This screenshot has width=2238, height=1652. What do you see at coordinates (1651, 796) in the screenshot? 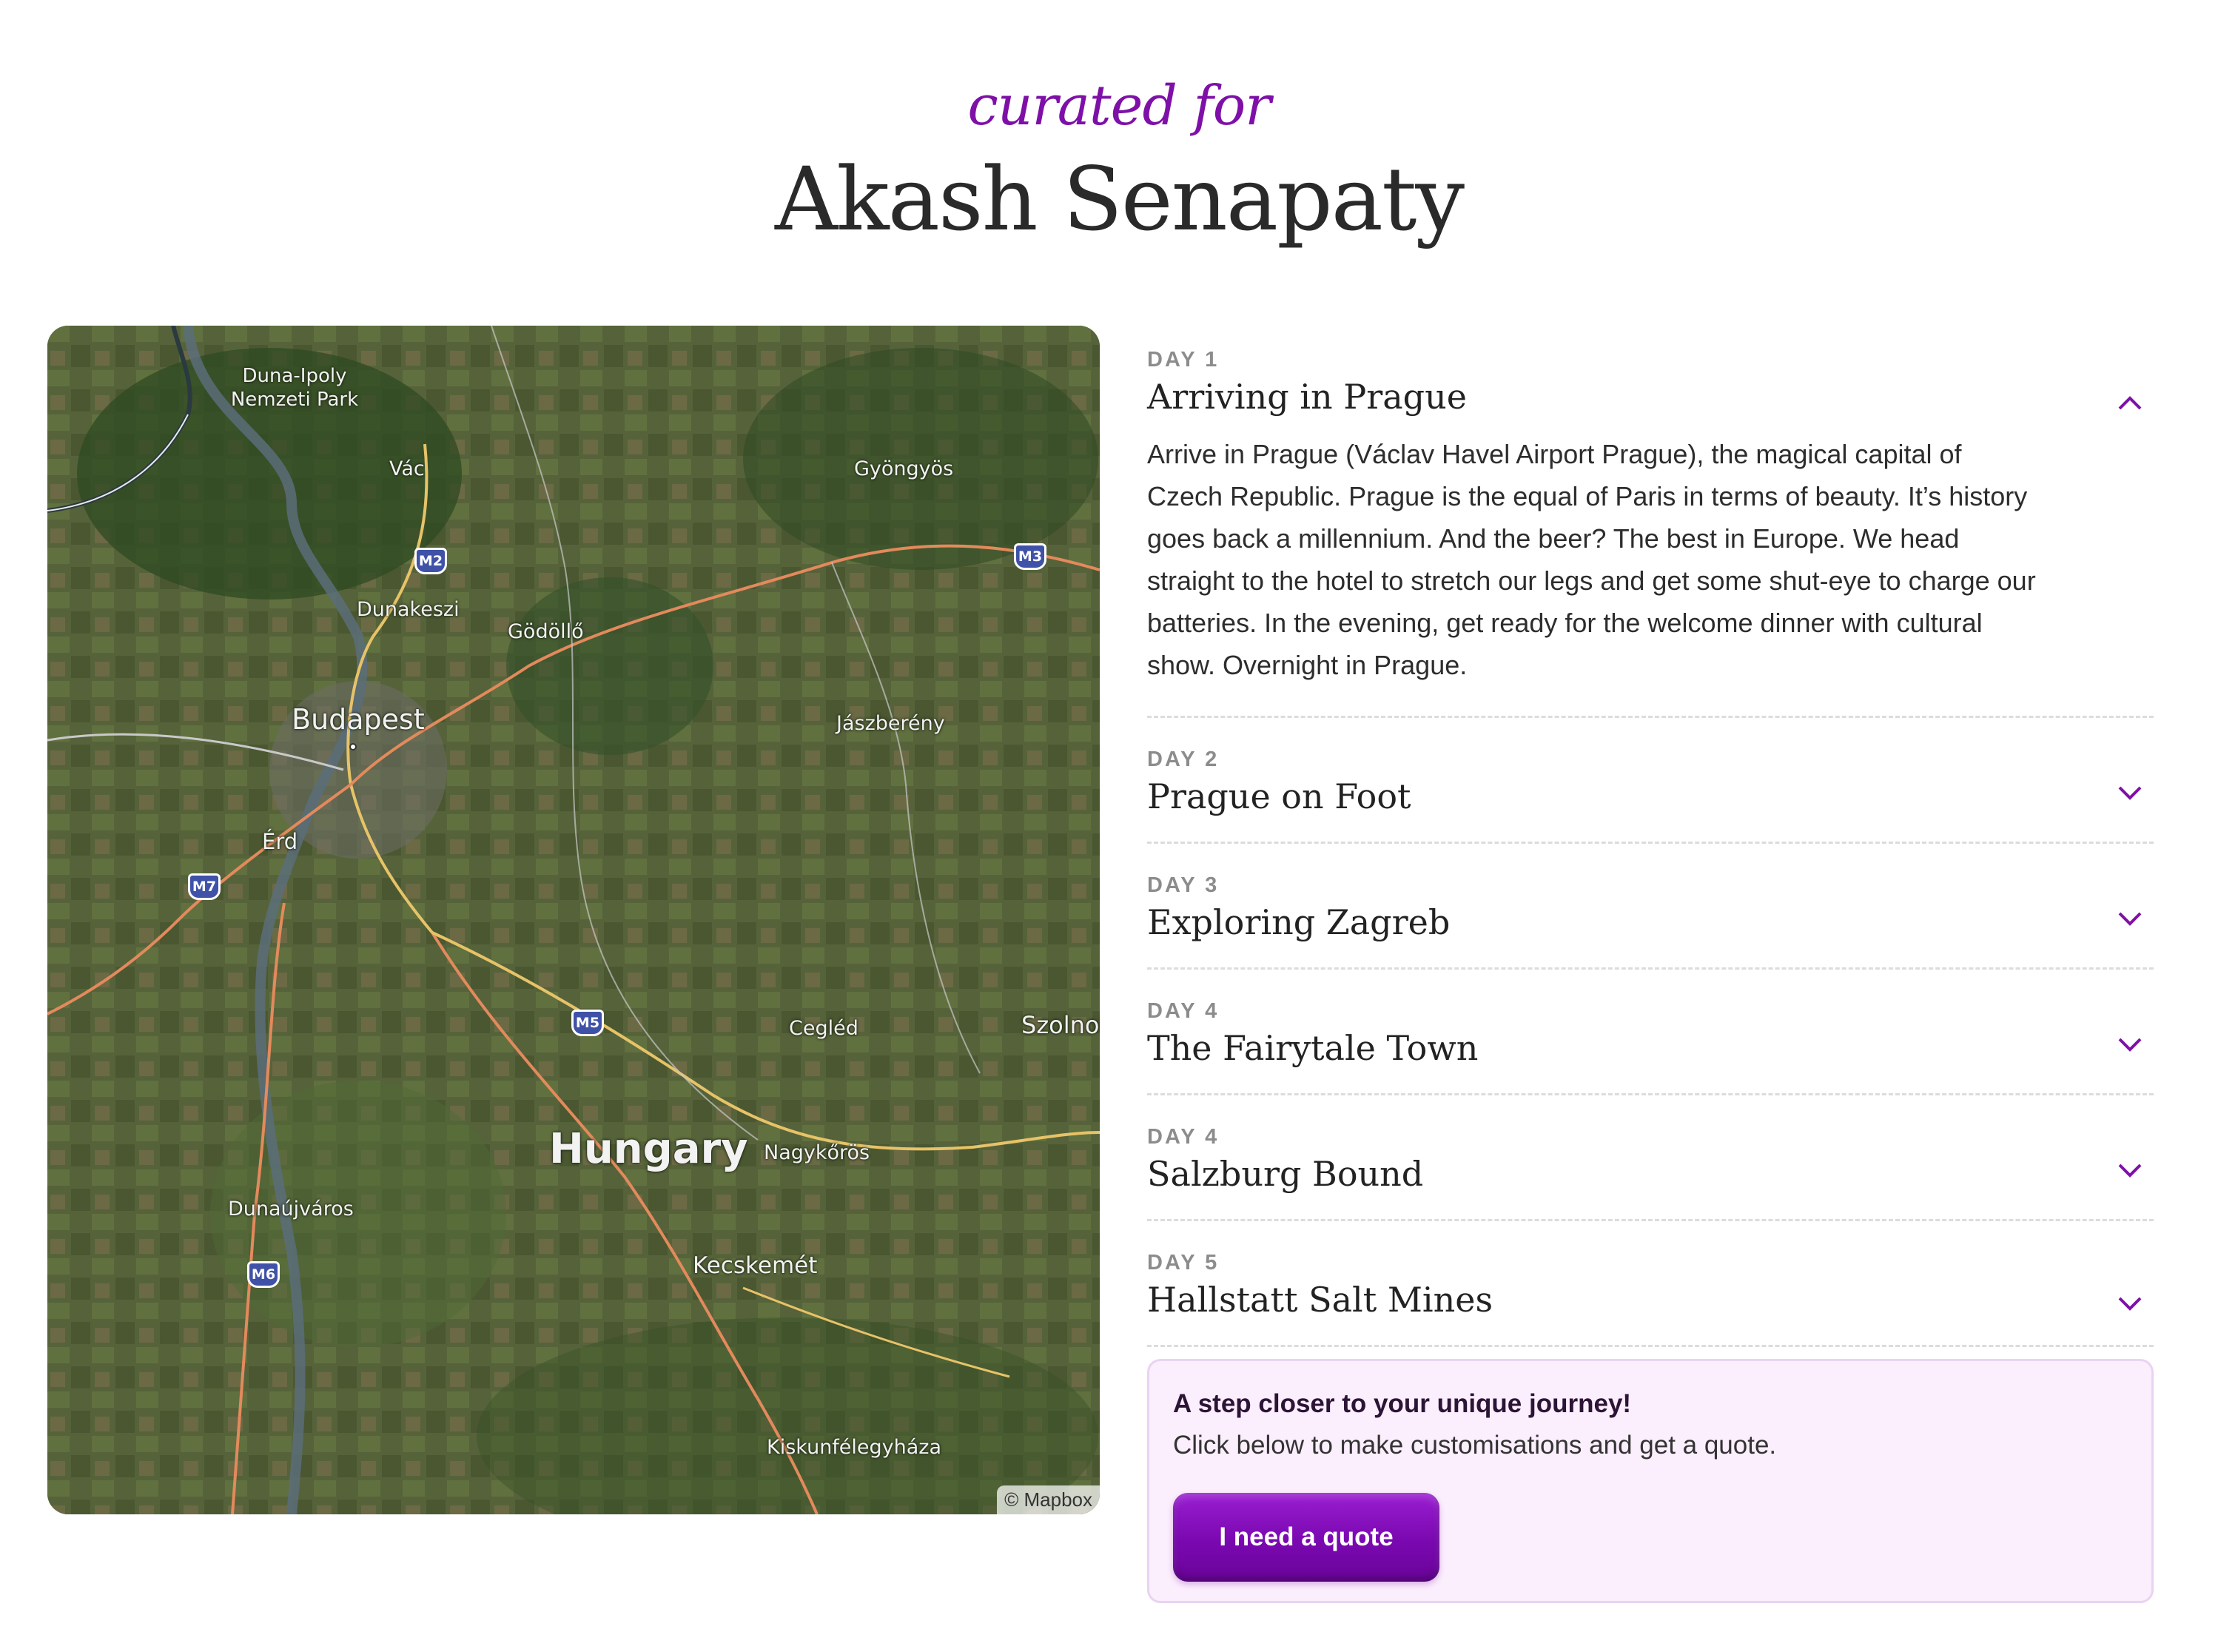
I see `day-title: Prague on Foot` at bounding box center [1651, 796].